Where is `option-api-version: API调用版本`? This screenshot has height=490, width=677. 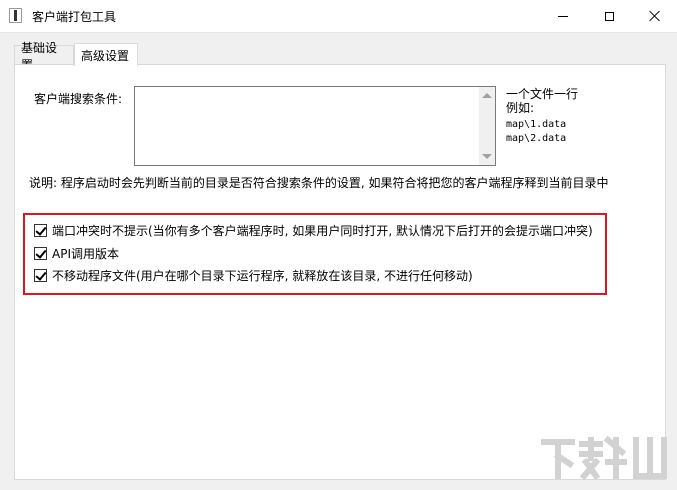
option-api-version: API调用版本 is located at coordinates (76, 253).